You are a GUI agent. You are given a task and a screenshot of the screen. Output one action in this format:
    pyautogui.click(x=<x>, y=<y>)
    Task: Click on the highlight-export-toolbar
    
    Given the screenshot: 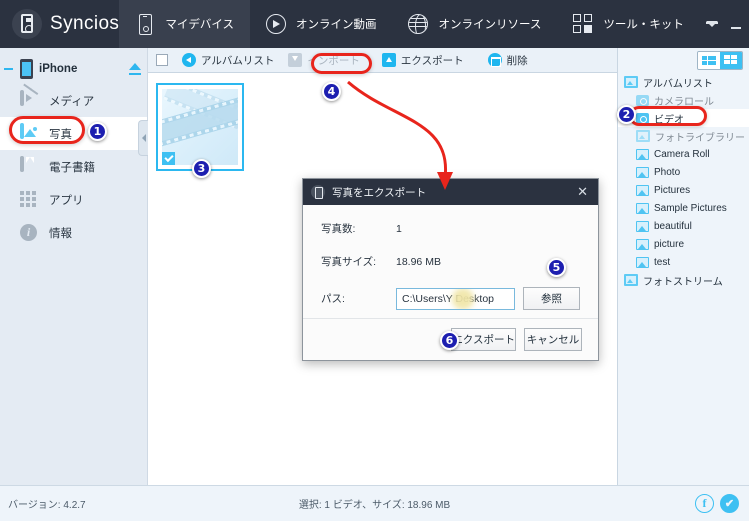 What is the action you would take?
    pyautogui.click(x=341, y=63)
    